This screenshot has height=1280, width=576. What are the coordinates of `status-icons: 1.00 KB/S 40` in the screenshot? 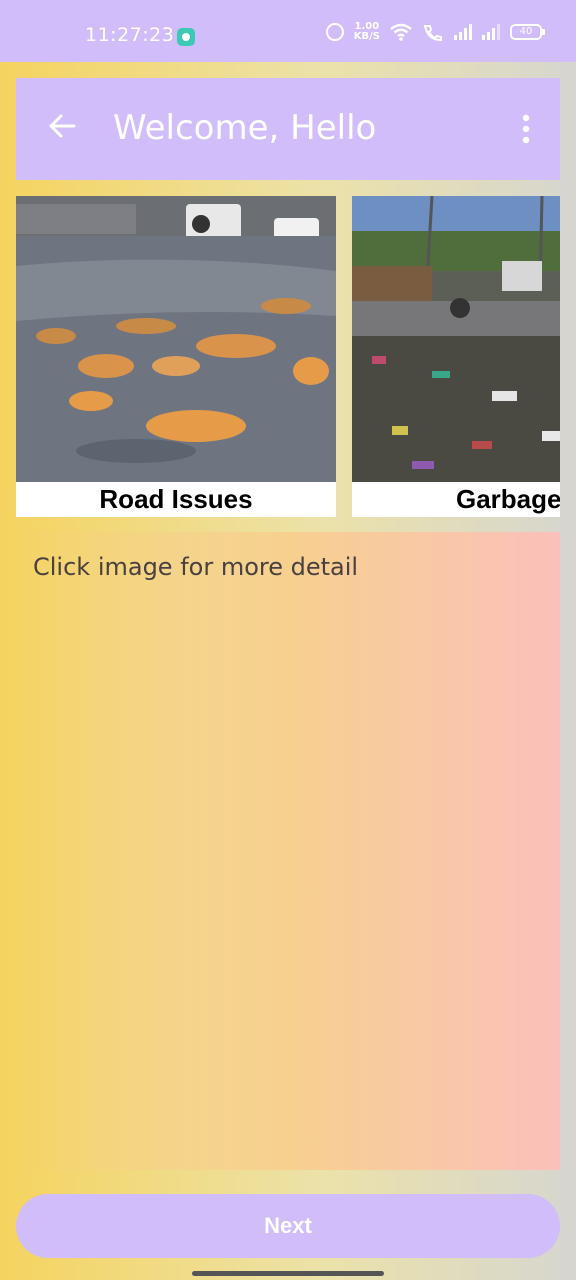 It's located at (435, 32).